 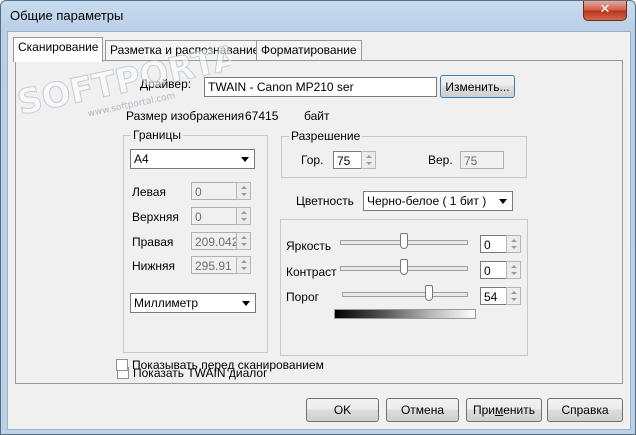 What do you see at coordinates (214, 241) in the screenshot?
I see `right-margin-field: 209.042` at bounding box center [214, 241].